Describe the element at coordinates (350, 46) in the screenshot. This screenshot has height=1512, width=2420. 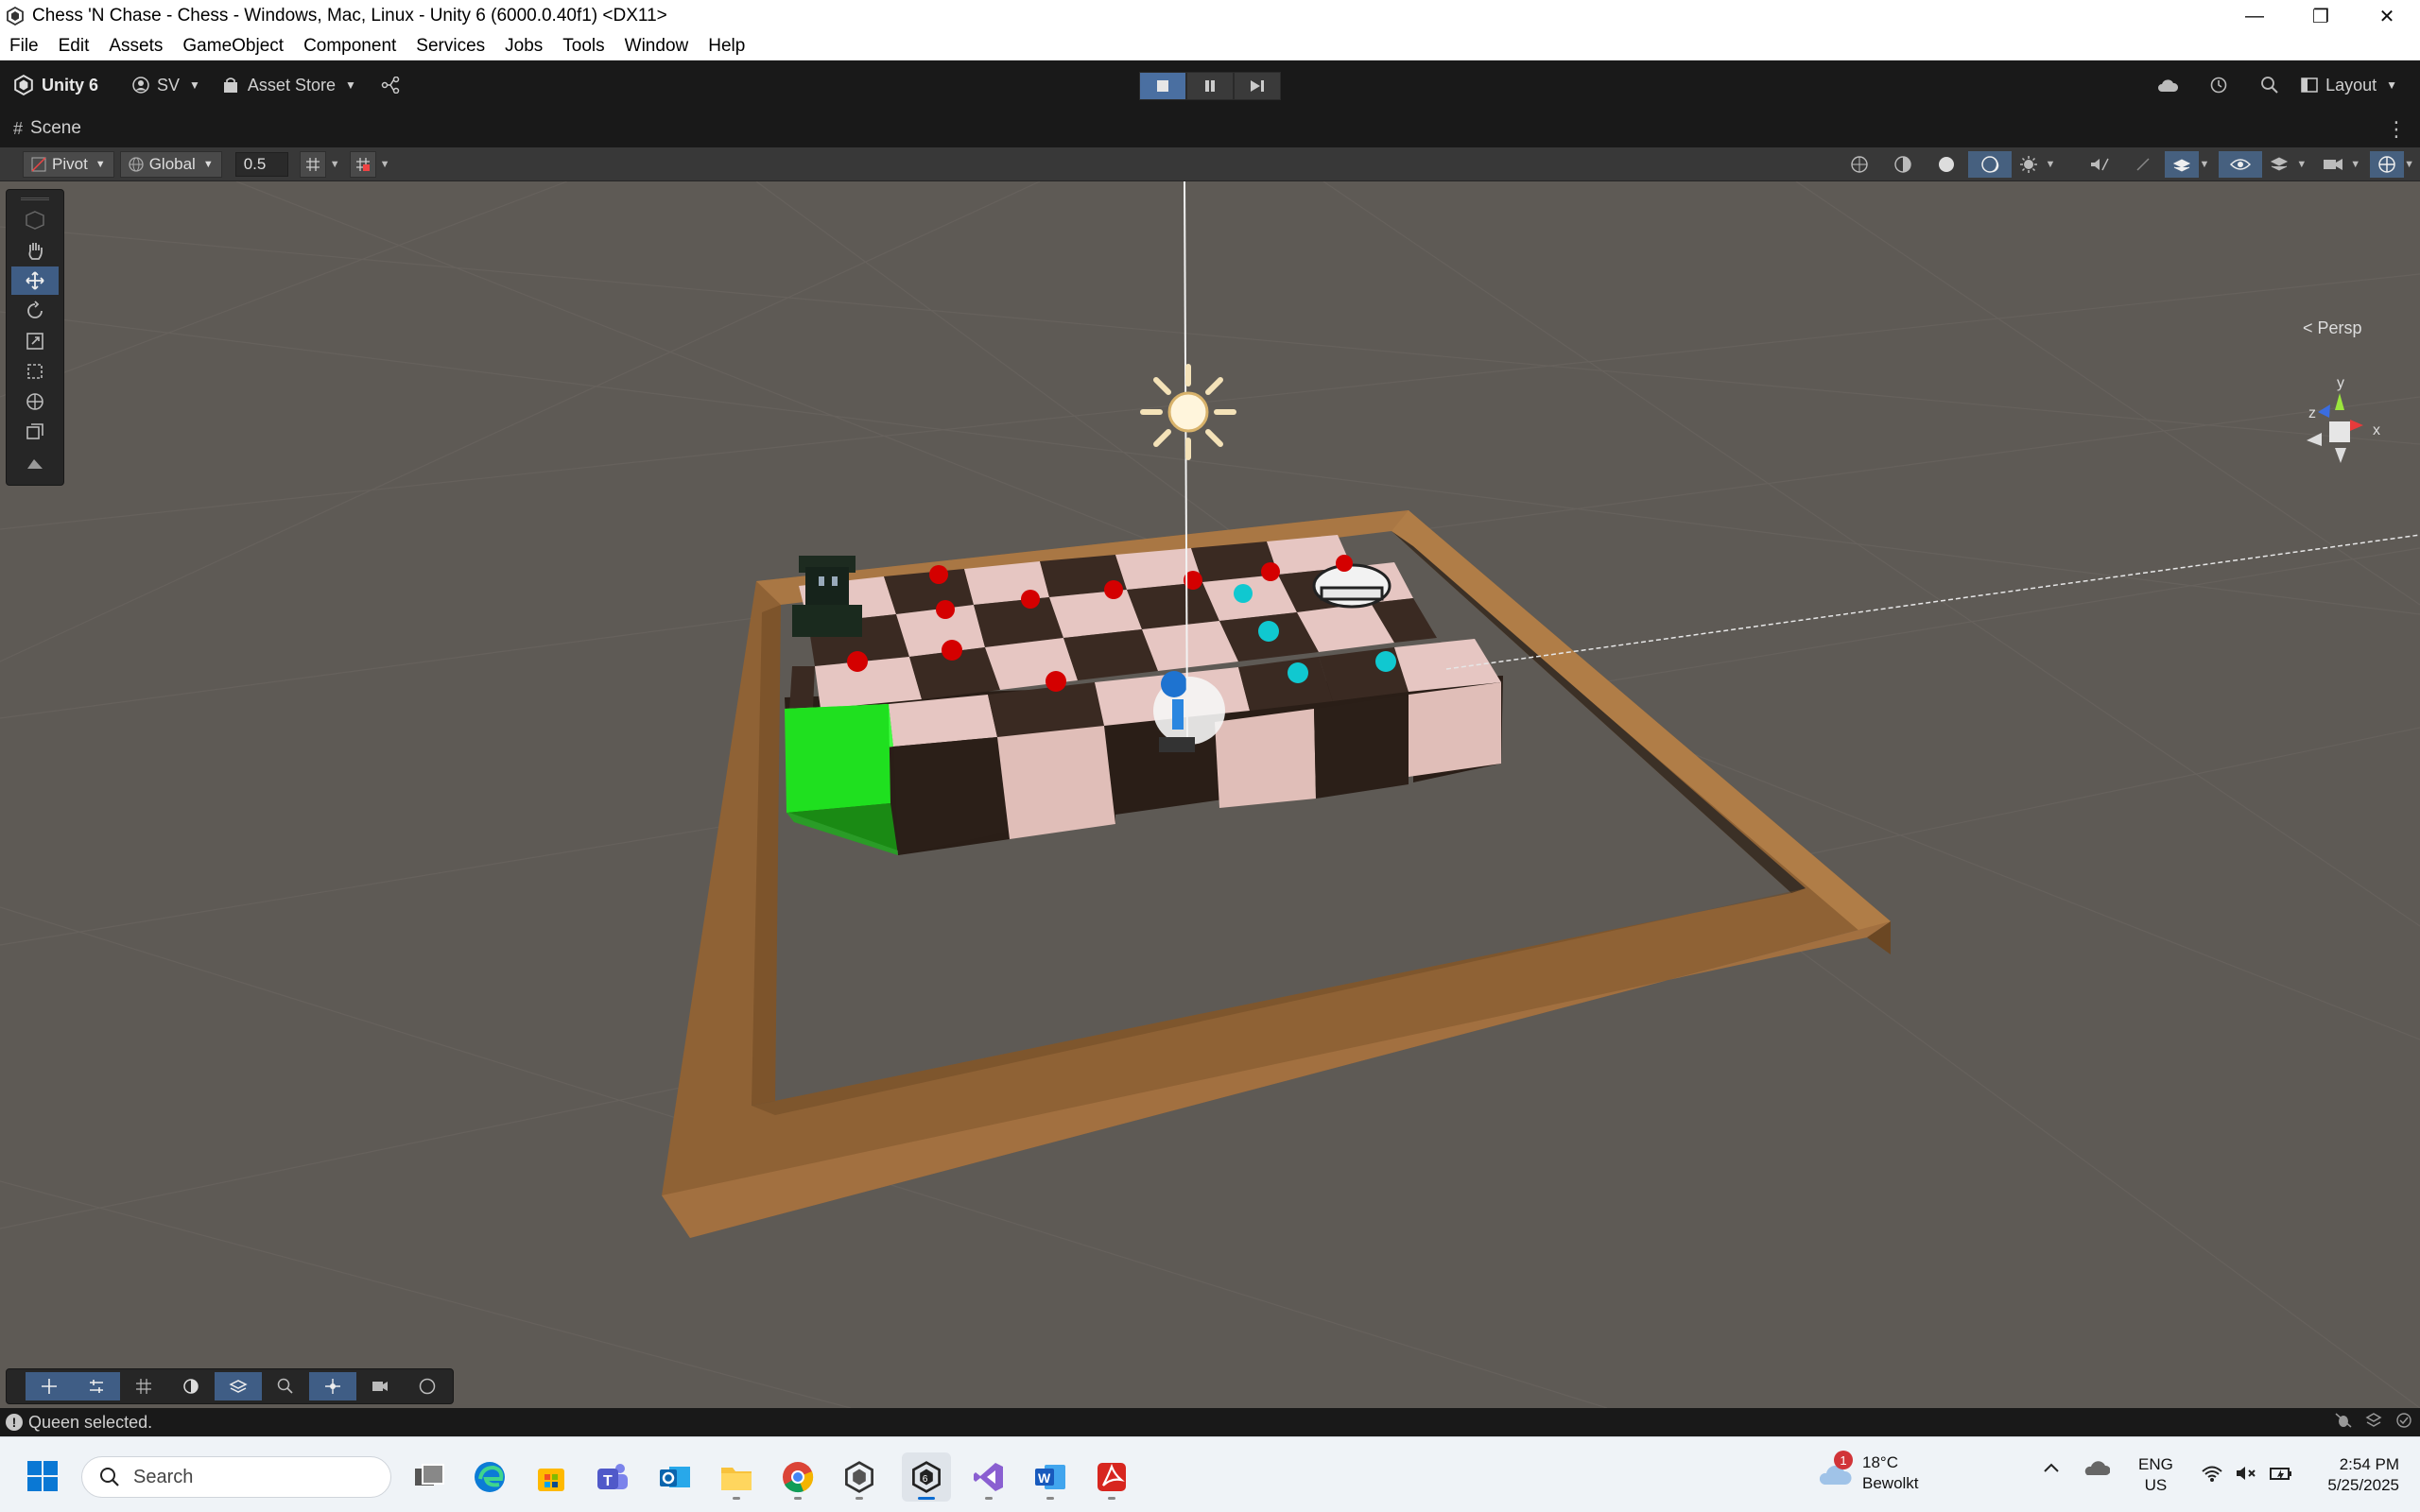
I see `menu-component: Component` at that location.